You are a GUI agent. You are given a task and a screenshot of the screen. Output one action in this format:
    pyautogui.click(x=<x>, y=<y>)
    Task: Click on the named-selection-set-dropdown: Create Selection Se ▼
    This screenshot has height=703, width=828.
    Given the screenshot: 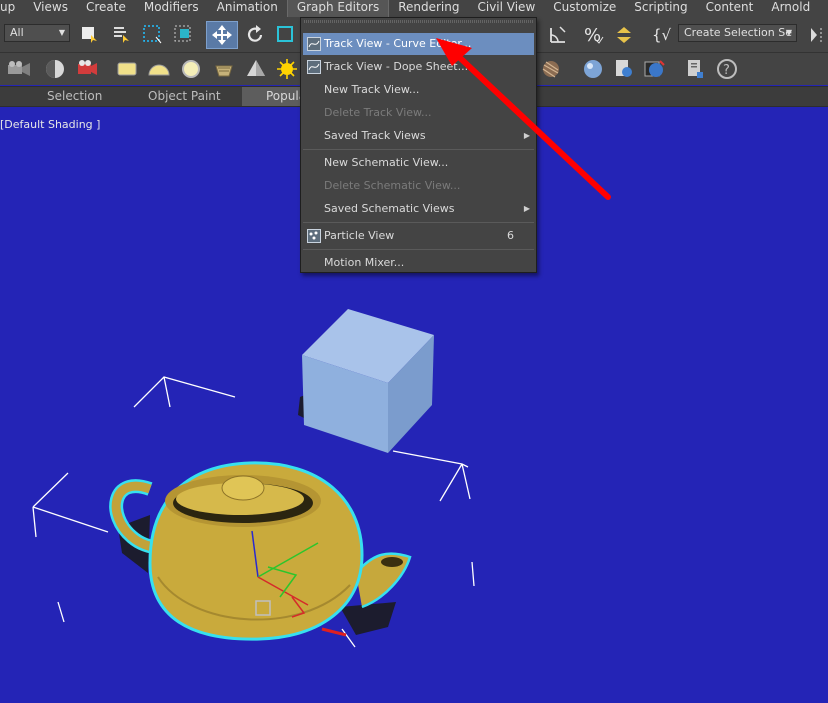 What is the action you would take?
    pyautogui.click(x=737, y=33)
    